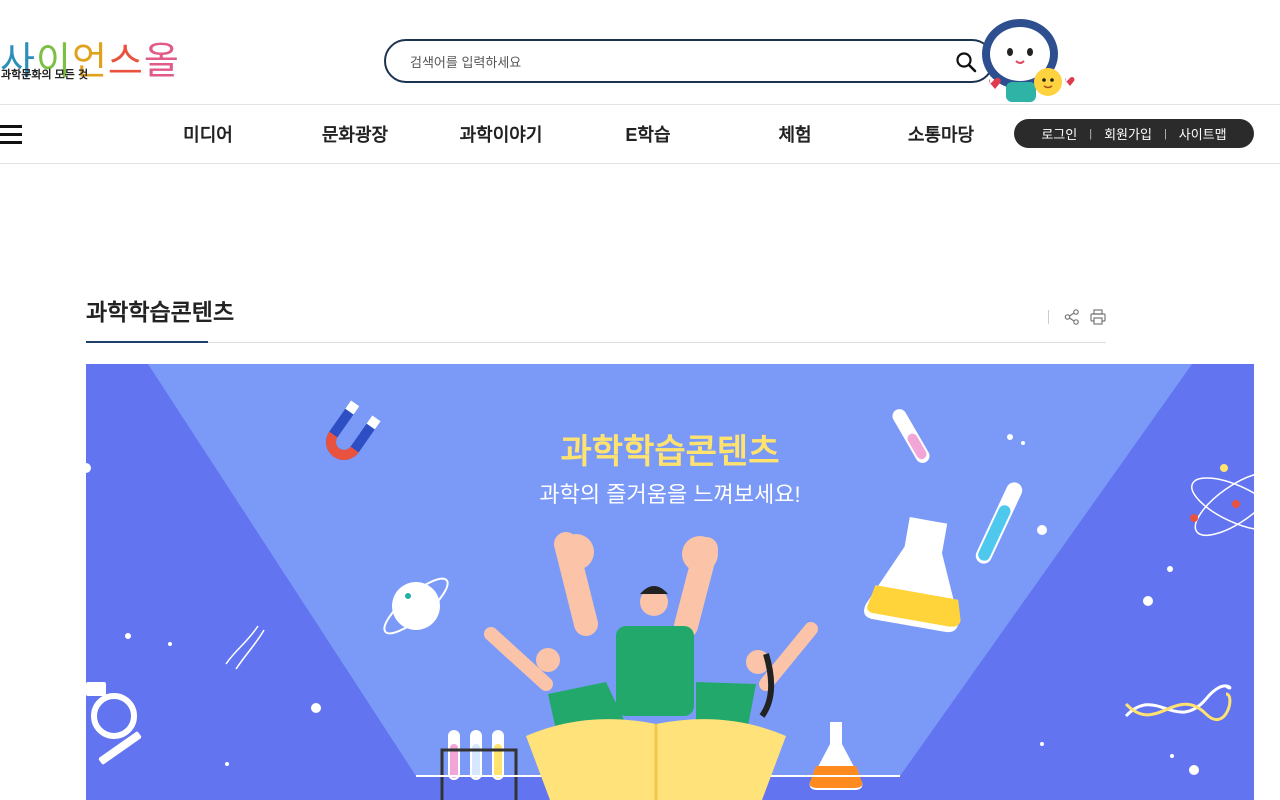 The height and width of the screenshot is (800, 1280). I want to click on login-link: 로그인, so click(1059, 133).